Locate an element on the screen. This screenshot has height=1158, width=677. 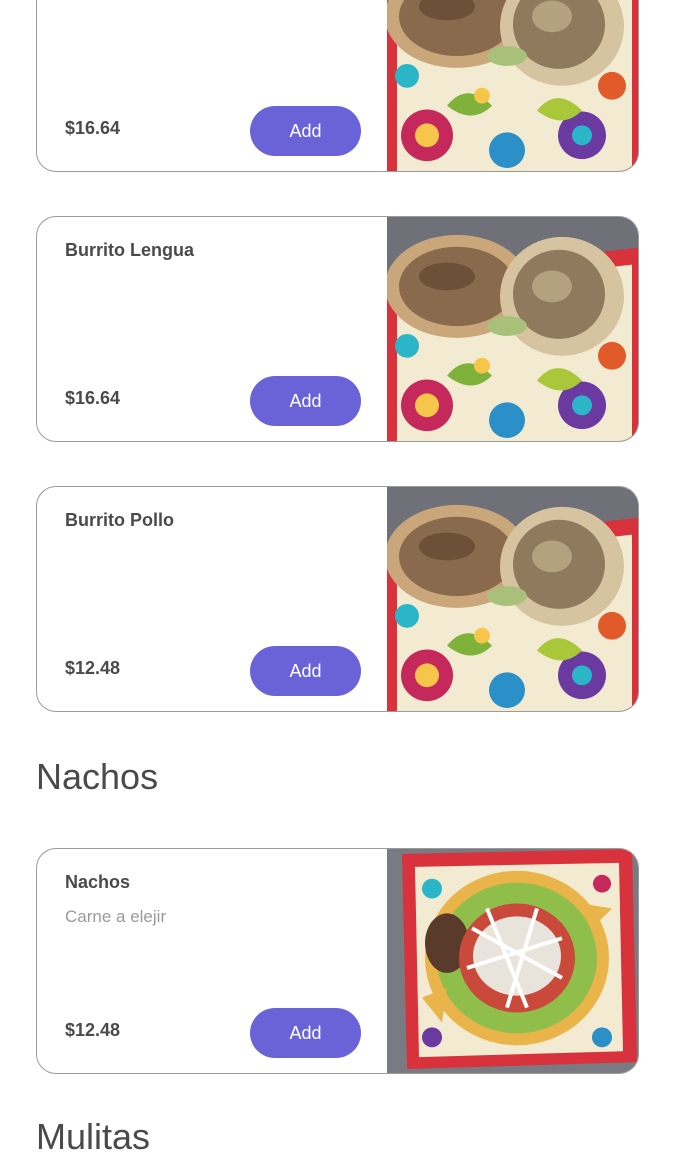
section-title-nachos: Nachos is located at coordinates (97, 776).